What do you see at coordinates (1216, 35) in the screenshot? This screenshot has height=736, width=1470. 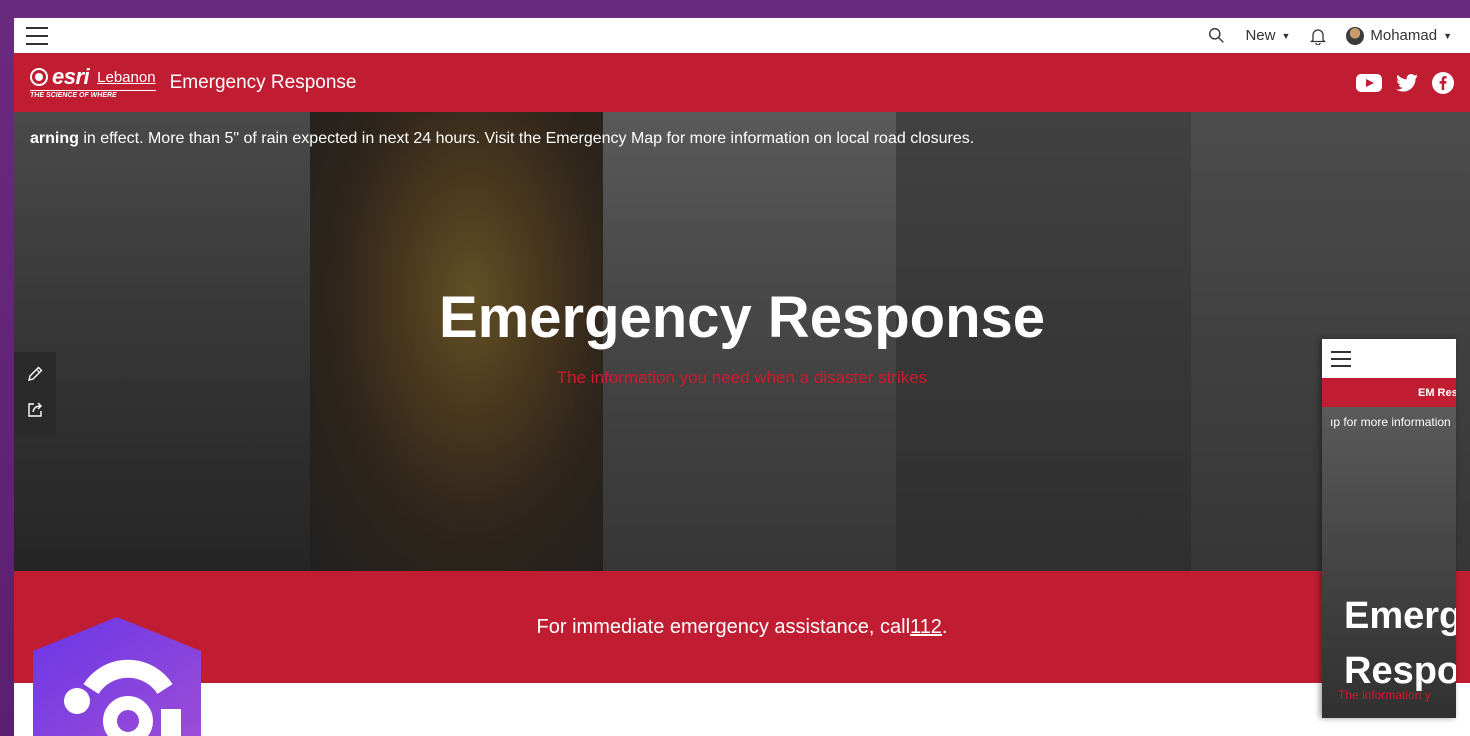 I see `search-icon` at bounding box center [1216, 35].